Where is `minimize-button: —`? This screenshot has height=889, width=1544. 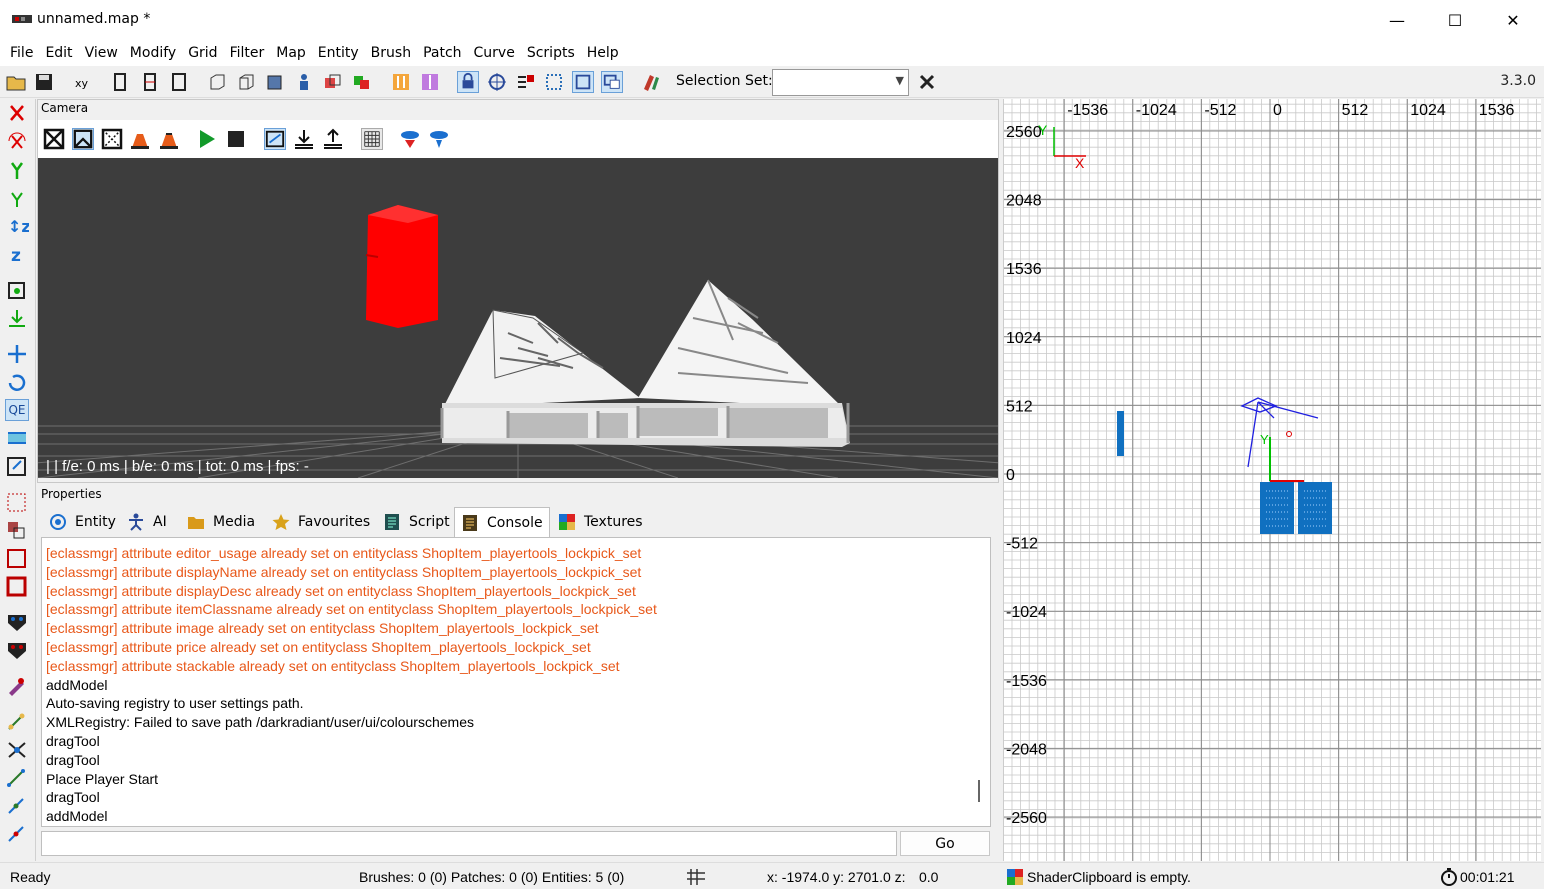 minimize-button: — is located at coordinates (1397, 20).